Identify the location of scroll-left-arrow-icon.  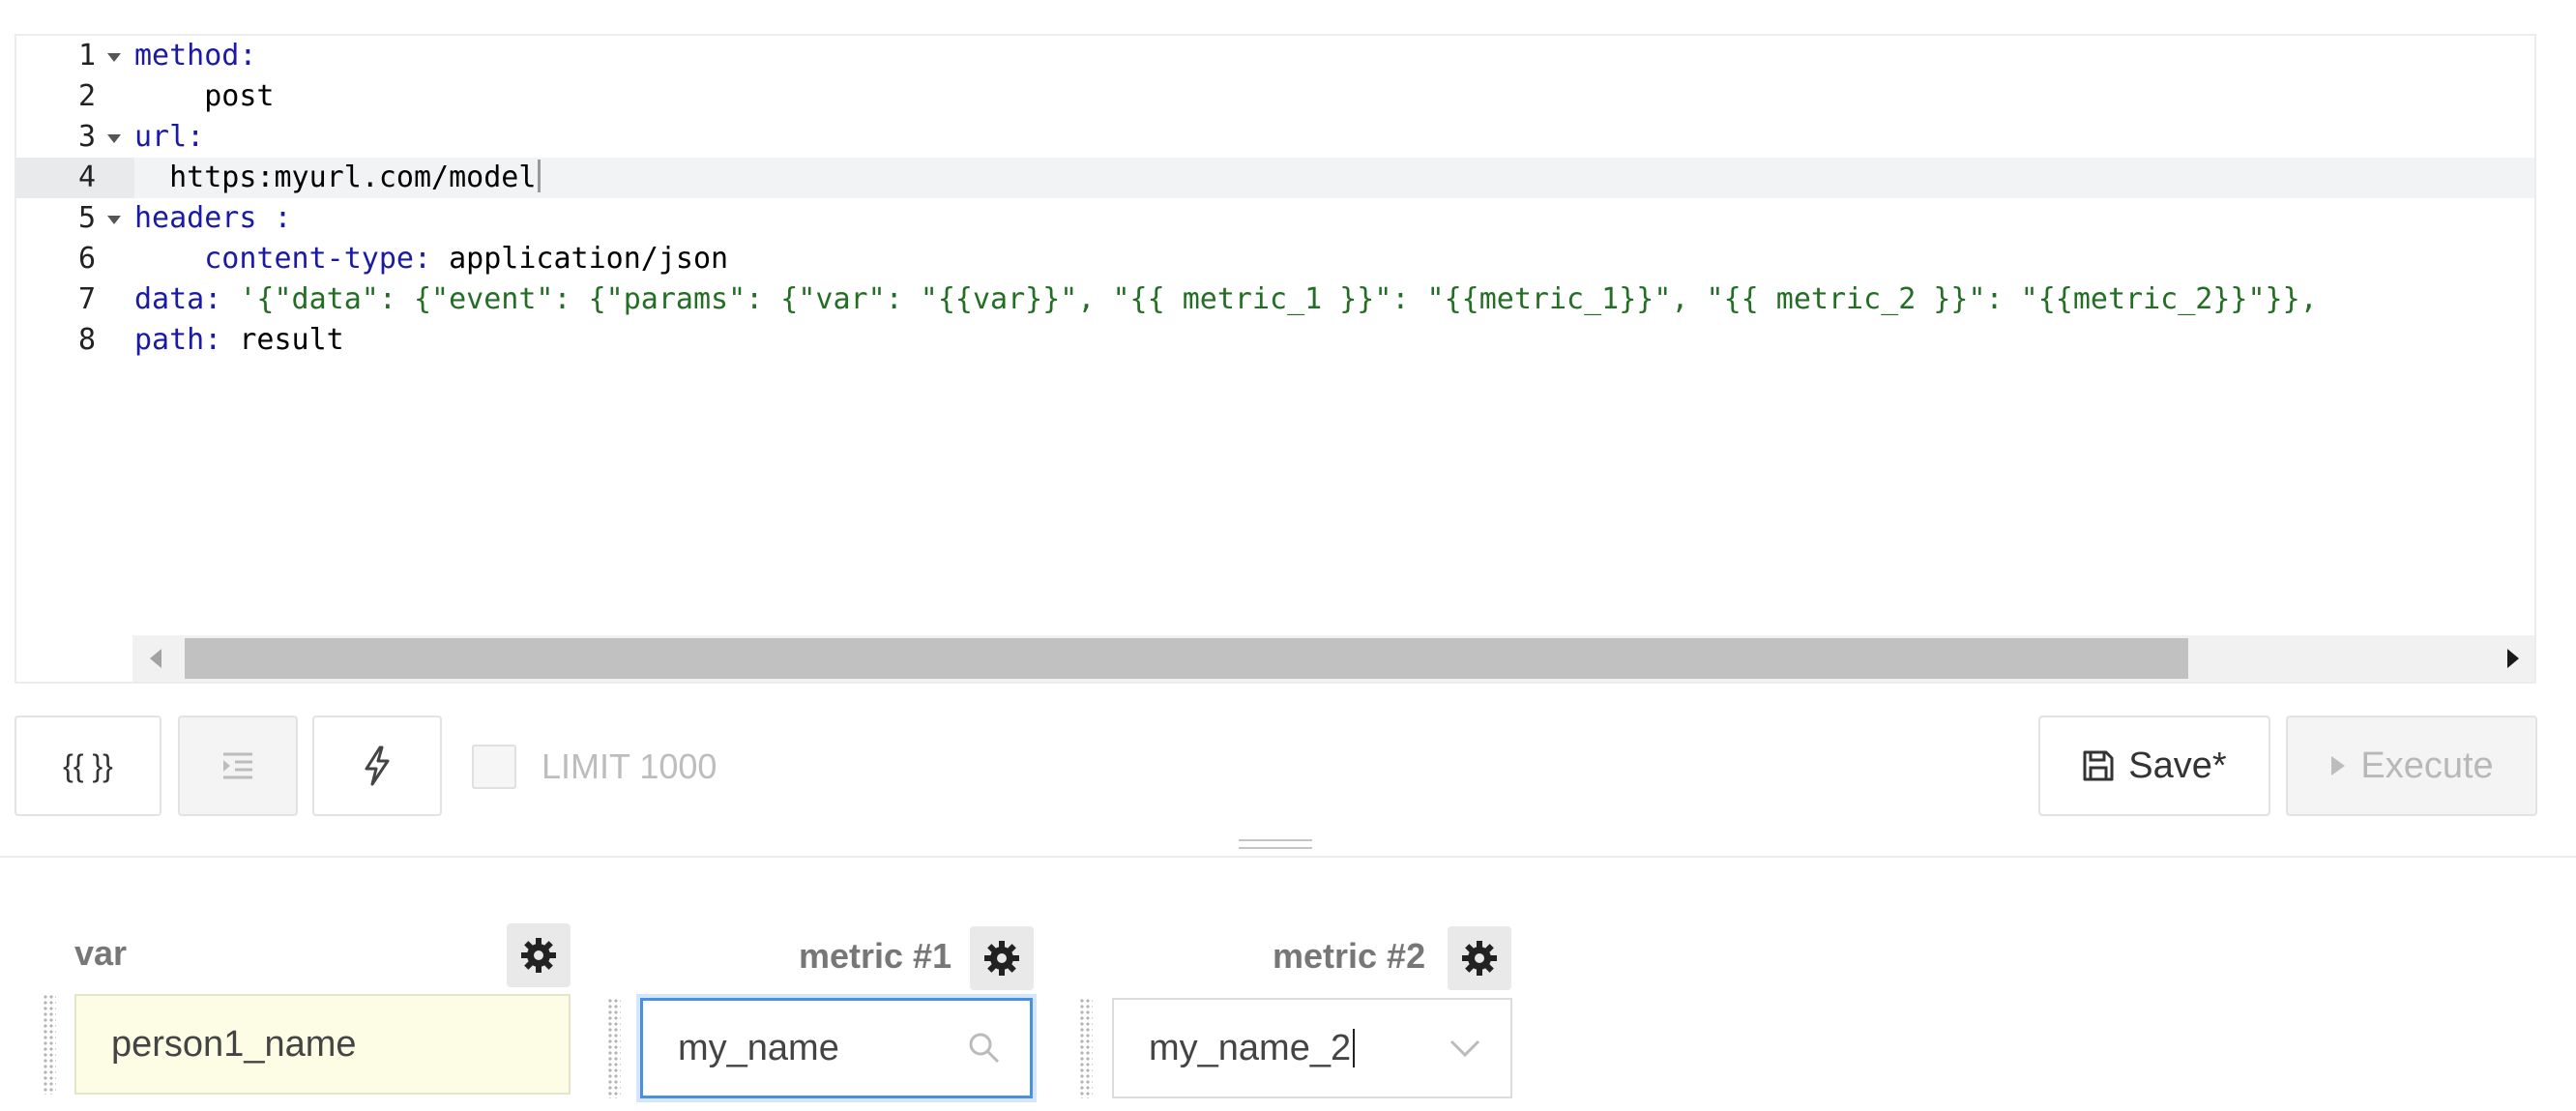
(155, 658).